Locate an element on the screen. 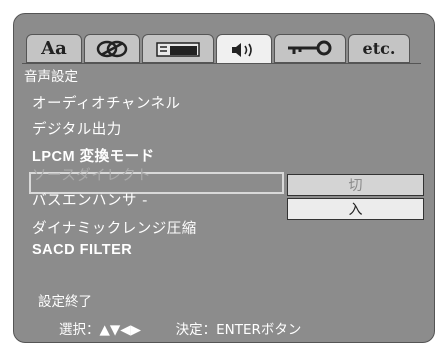  key-hint: 選択：▲▼◀▶ 決定：ENTERボタン is located at coordinates (180, 328).